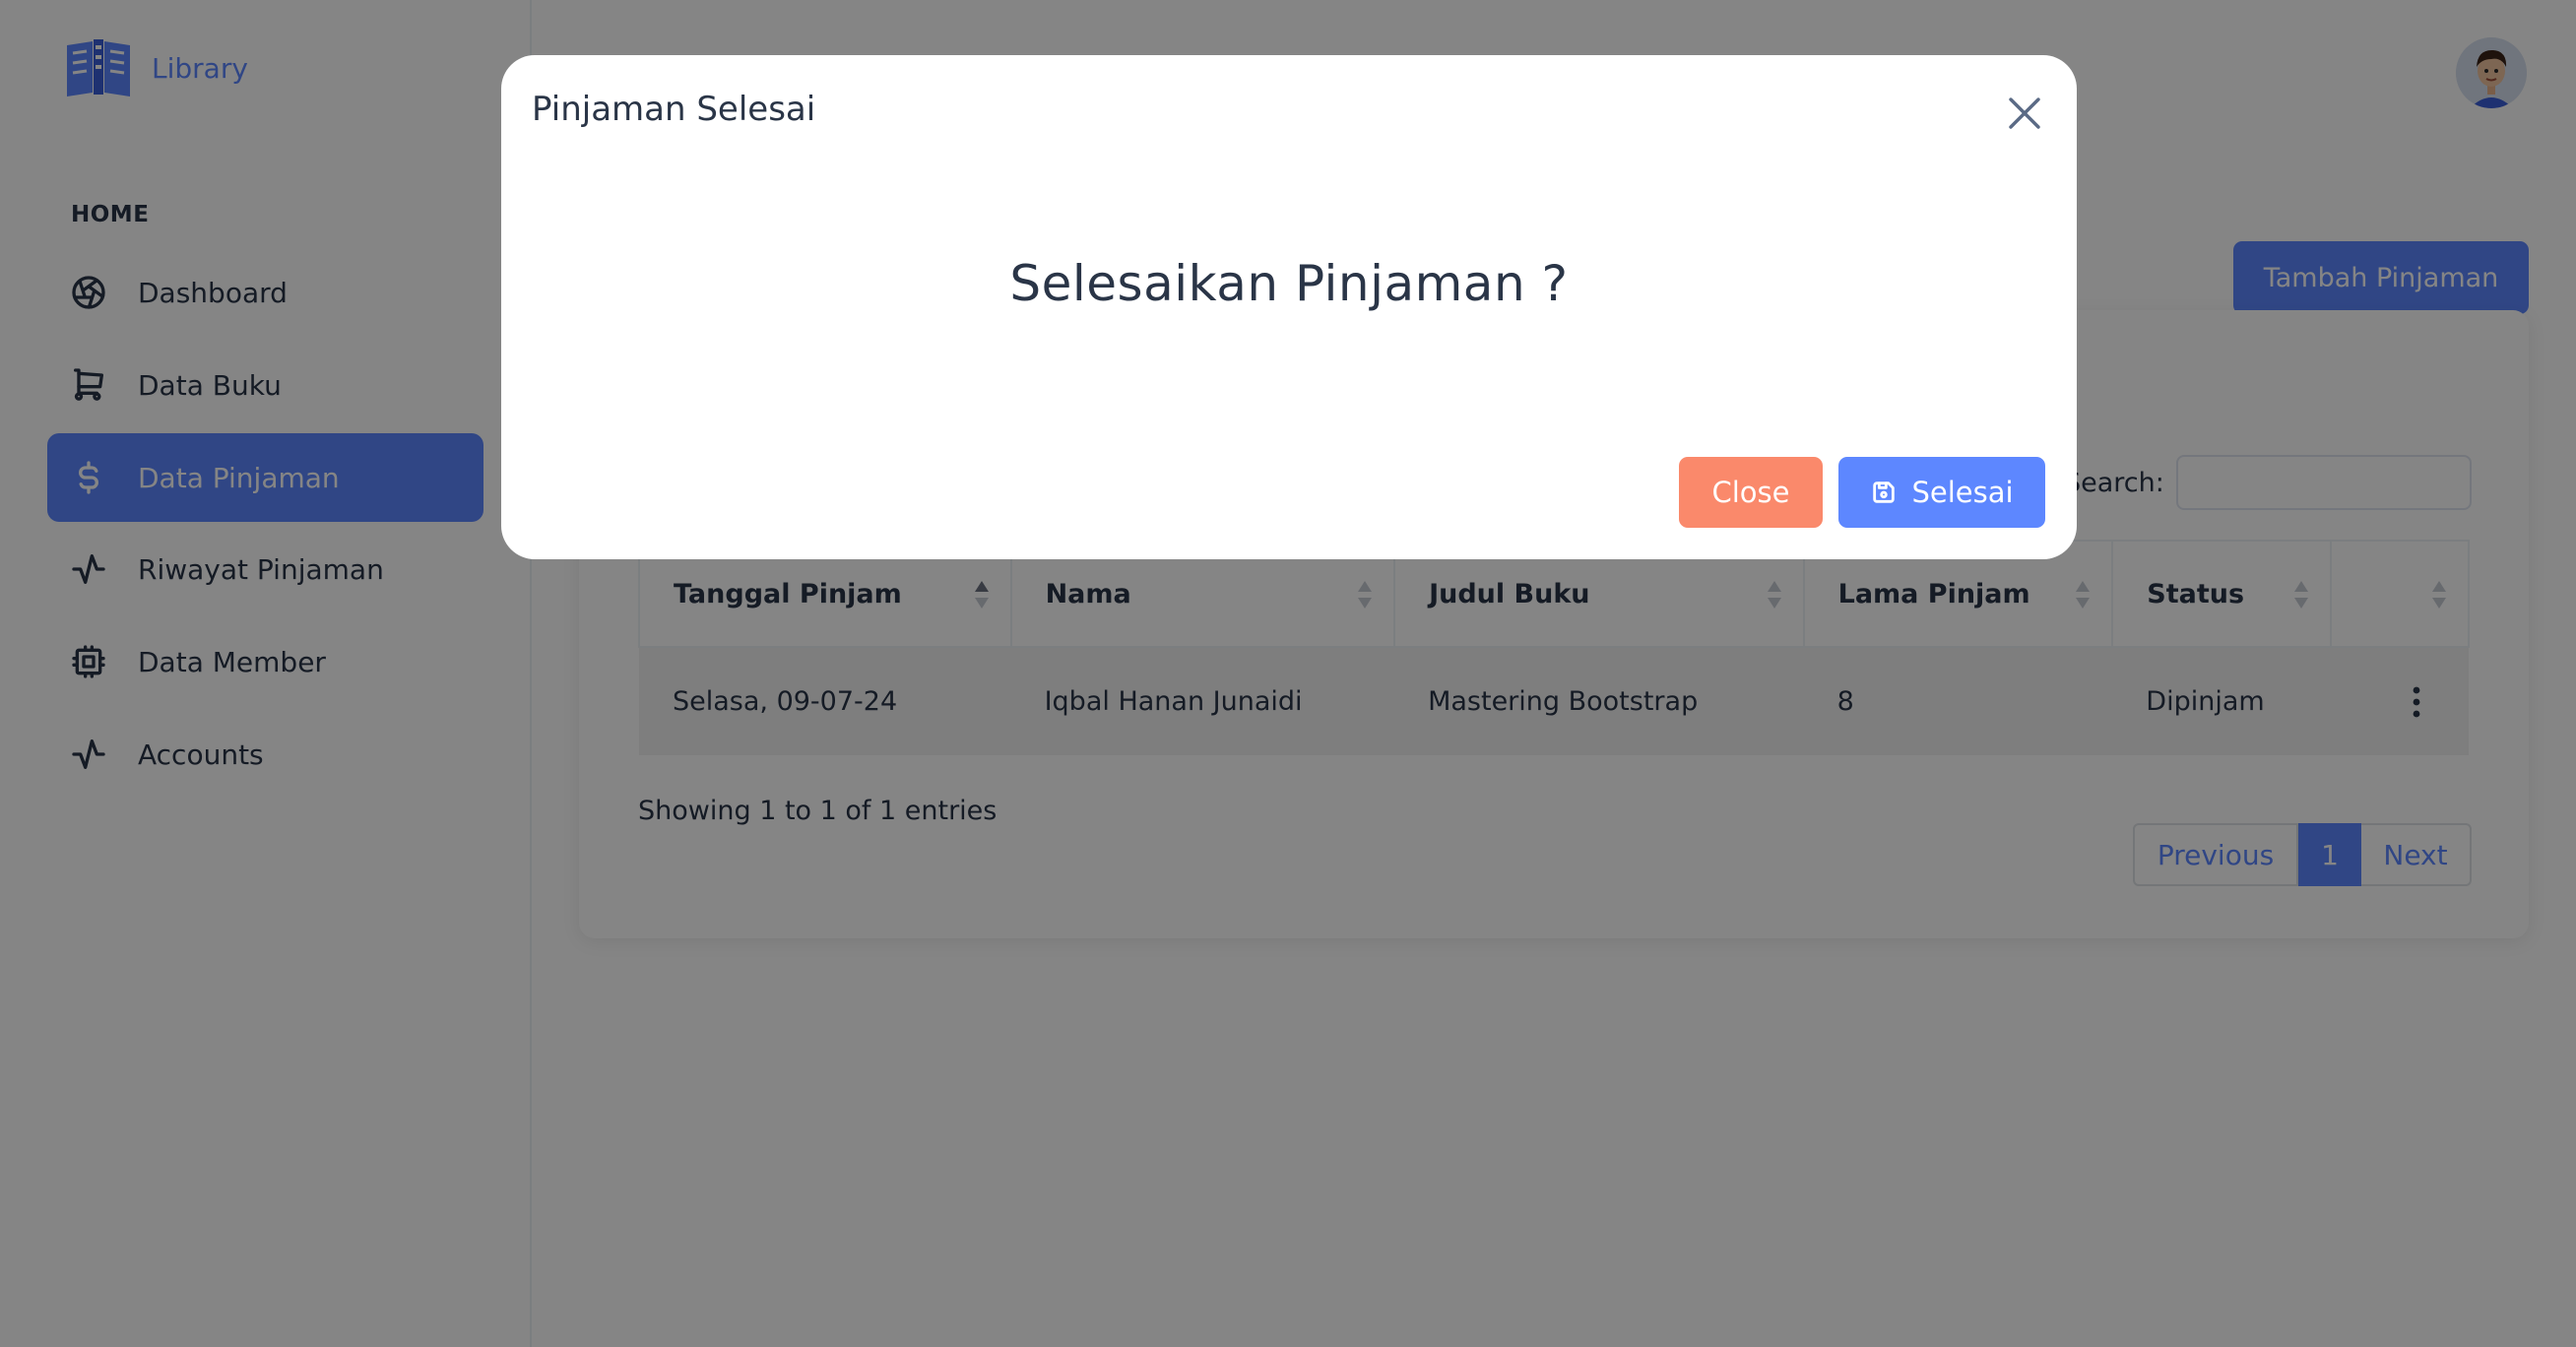 Image resolution: width=2576 pixels, height=1347 pixels. I want to click on selesai-button: Selesai, so click(1941, 492).